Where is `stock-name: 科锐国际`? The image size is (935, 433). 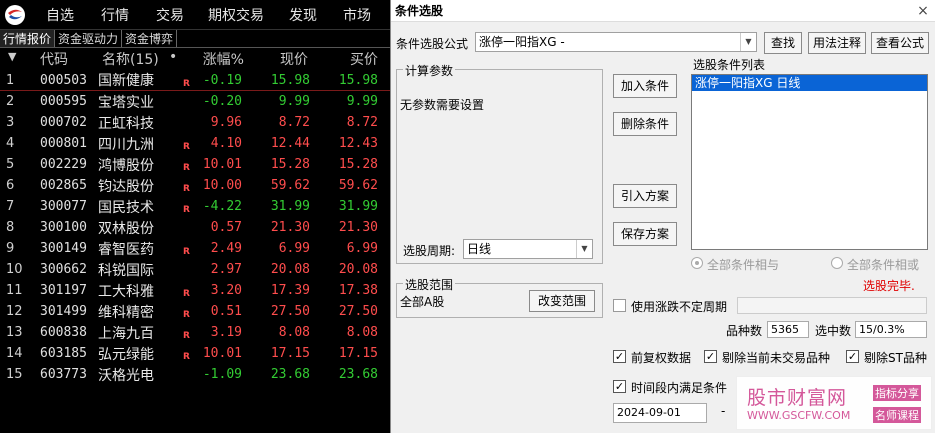 stock-name: 科锐国际 is located at coordinates (126, 270).